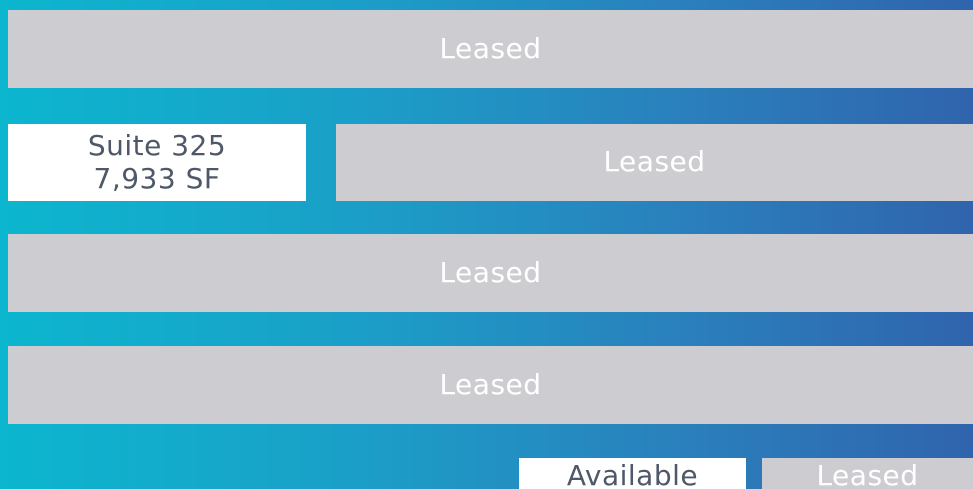  I want to click on suite-size: 7,933 SF, so click(157, 178).